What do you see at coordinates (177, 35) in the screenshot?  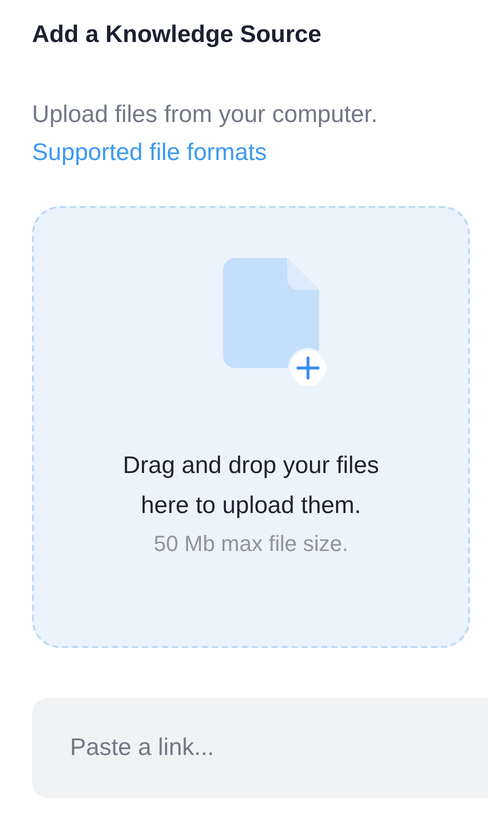 I see `dialog-title: Add a Knowledge Source` at bounding box center [177, 35].